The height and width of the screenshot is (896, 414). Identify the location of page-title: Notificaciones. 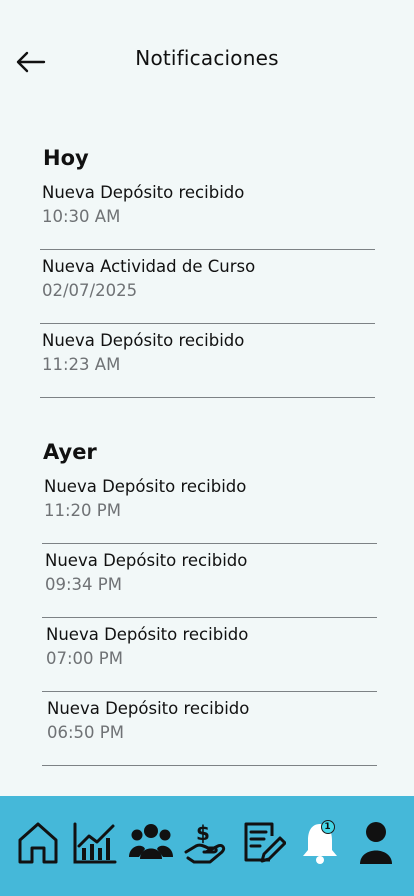
(207, 58).